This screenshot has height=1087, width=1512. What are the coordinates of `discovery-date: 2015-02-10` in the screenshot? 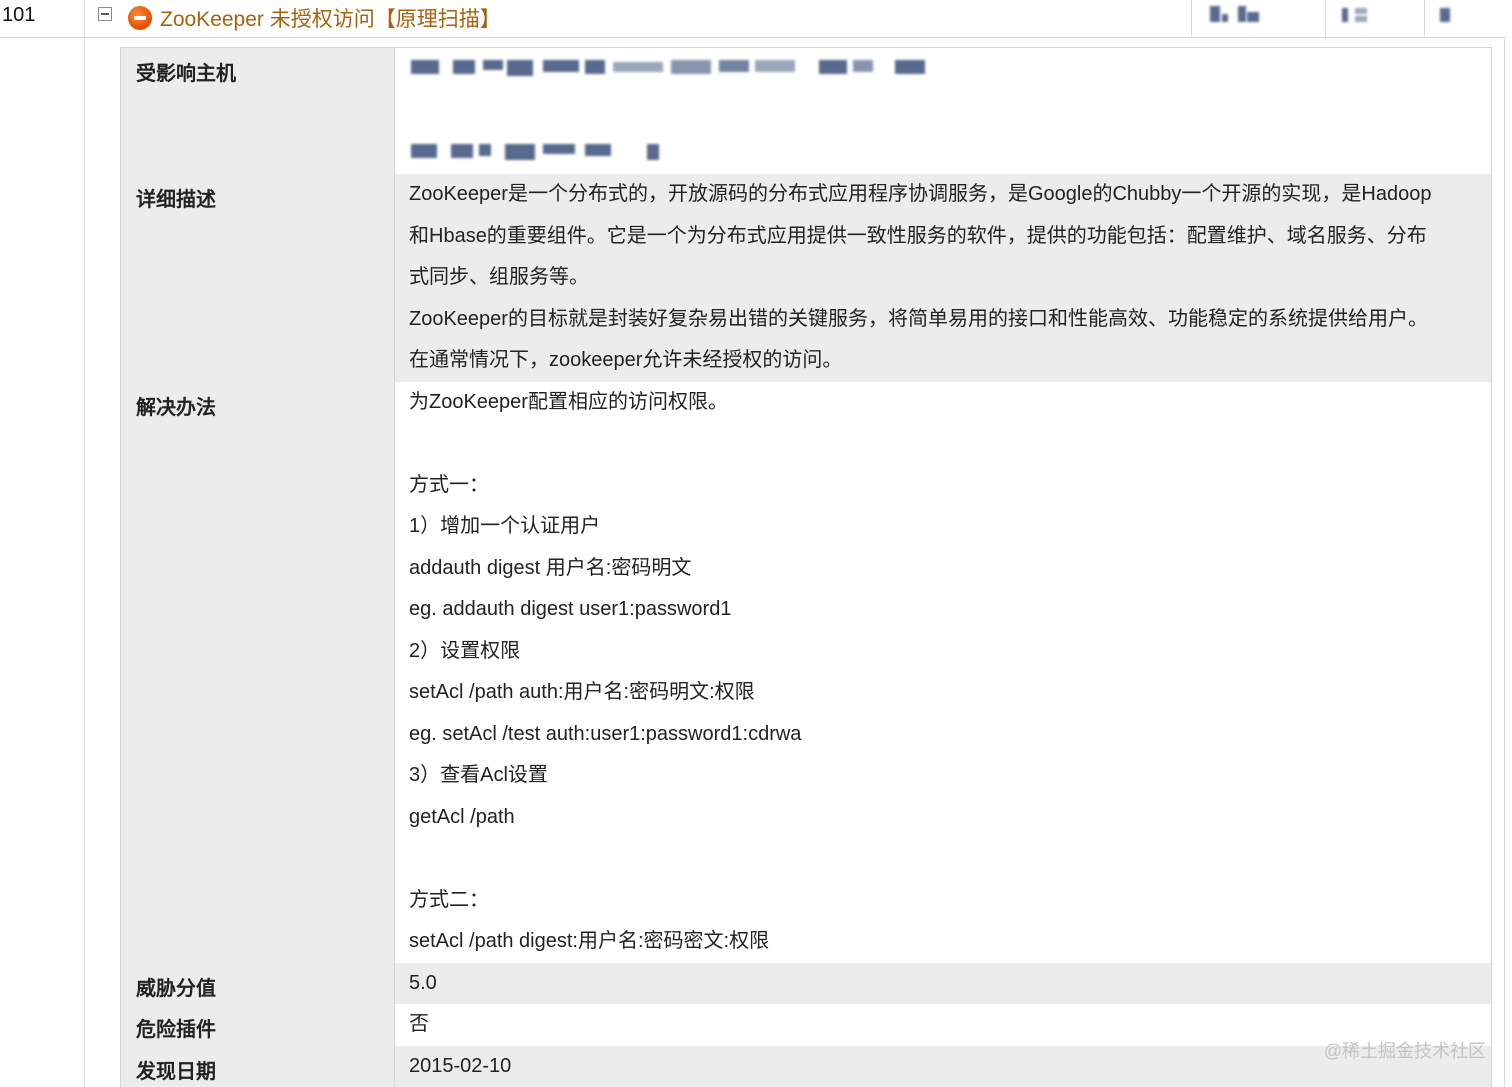 It's located at (460, 1065).